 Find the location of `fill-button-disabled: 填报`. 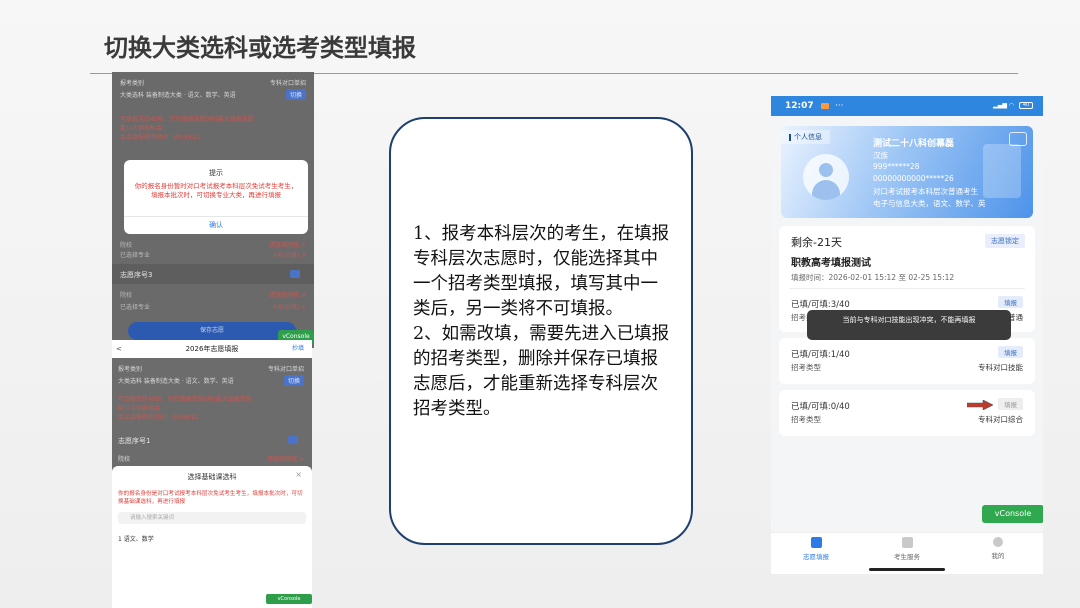

fill-button-disabled: 填报 is located at coordinates (1010, 404).